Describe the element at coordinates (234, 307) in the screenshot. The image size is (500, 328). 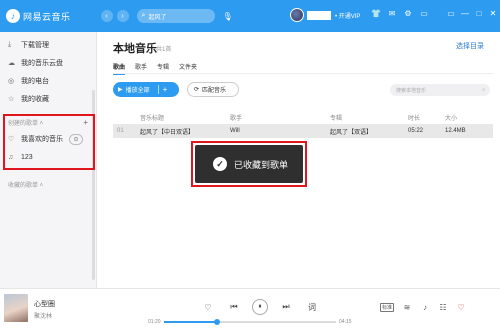
I see `previous-icon: ⏮` at that location.